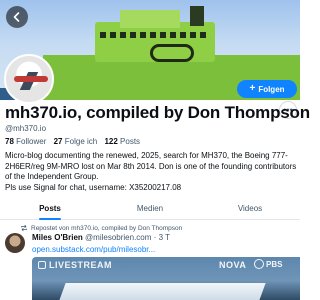 This screenshot has height=300, width=320. What do you see at coordinates (130, 141) in the screenshot?
I see `posts-label: Posts` at bounding box center [130, 141].